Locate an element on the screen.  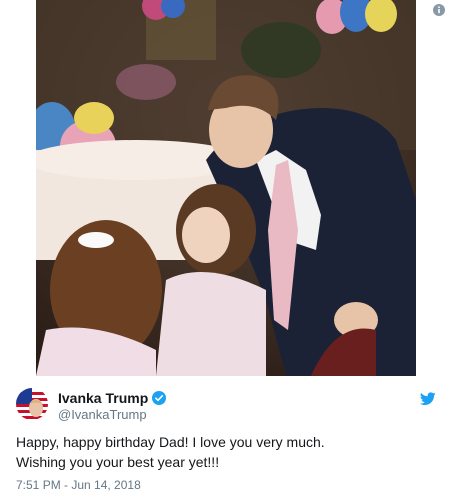
author-name: Ivanka Trump is located at coordinates (103, 398).